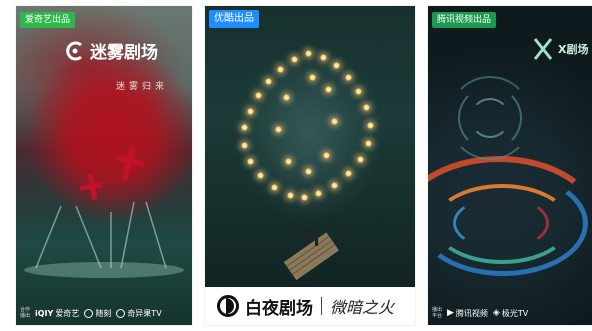  What do you see at coordinates (437, 313) in the screenshot?
I see `broadcast-label: 播出平台` at bounding box center [437, 313].